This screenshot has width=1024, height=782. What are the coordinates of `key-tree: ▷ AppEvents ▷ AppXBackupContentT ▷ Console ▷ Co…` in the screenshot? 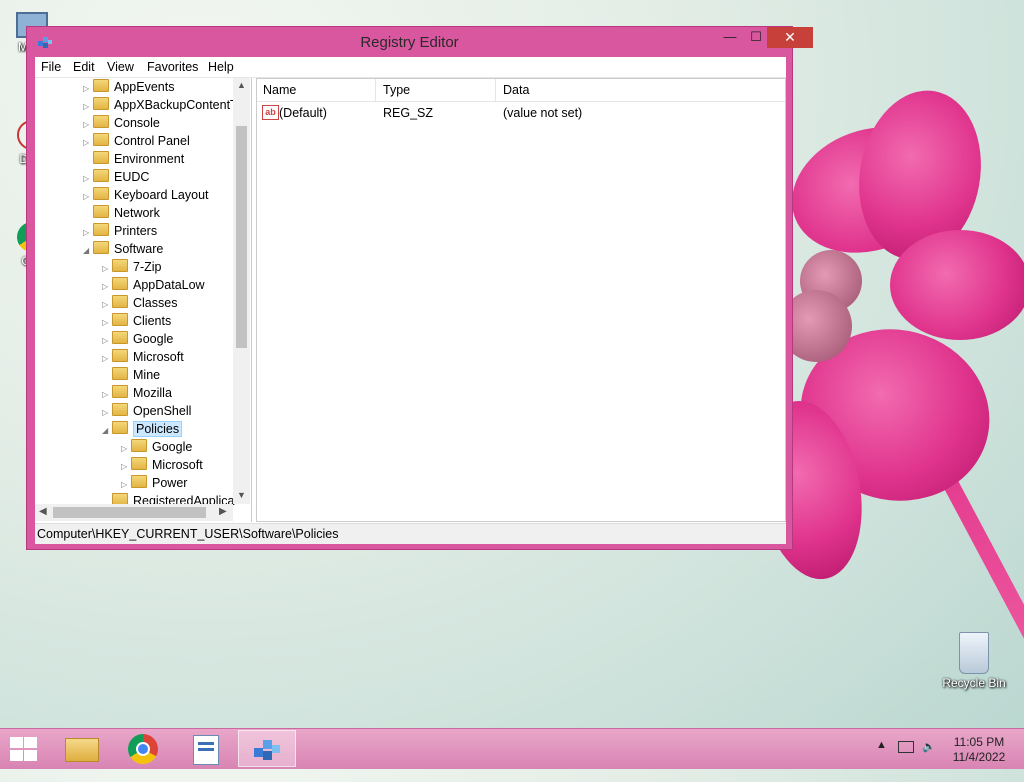 It's located at (143, 300).